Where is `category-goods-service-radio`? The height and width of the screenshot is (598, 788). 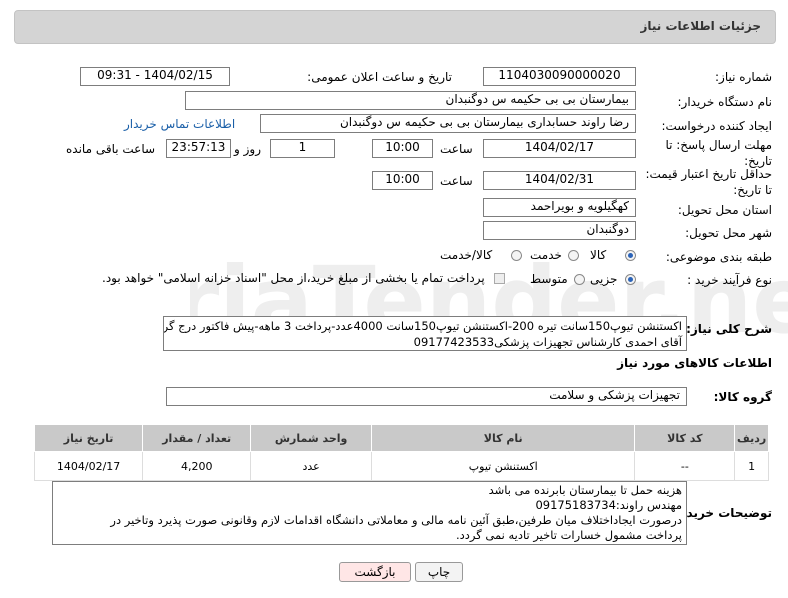
category-goods-service-radio is located at coordinates (516, 255).